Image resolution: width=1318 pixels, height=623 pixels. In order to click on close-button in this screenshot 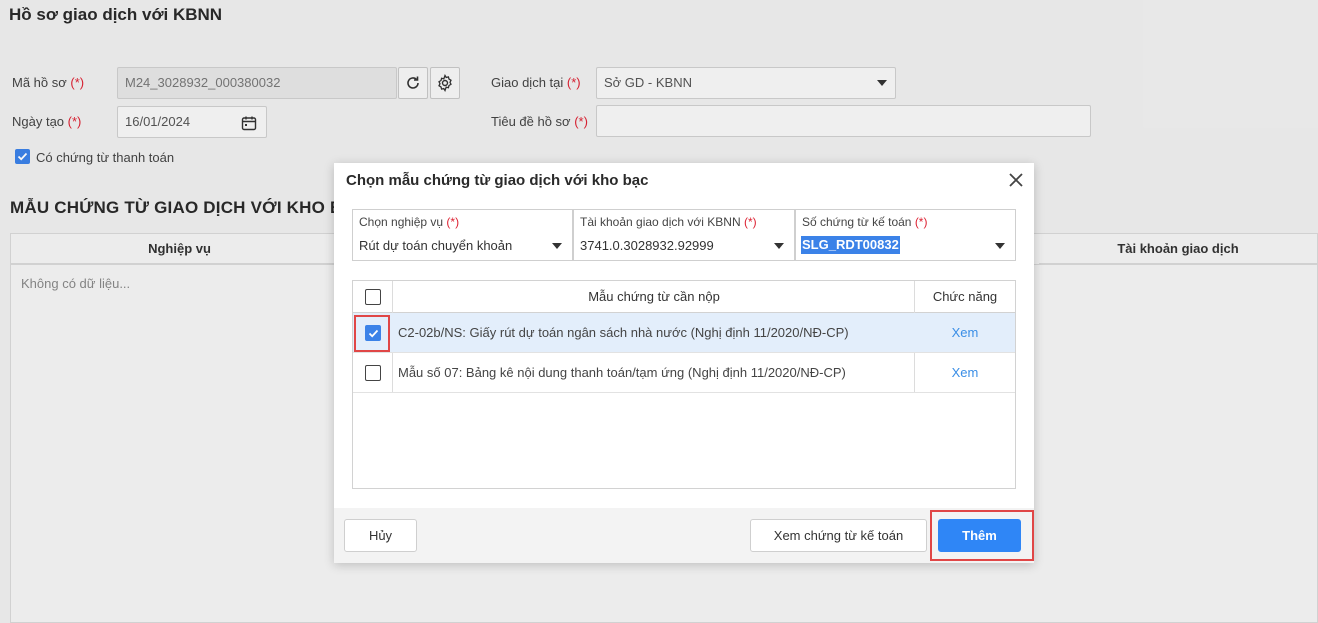, I will do `click(1016, 180)`.